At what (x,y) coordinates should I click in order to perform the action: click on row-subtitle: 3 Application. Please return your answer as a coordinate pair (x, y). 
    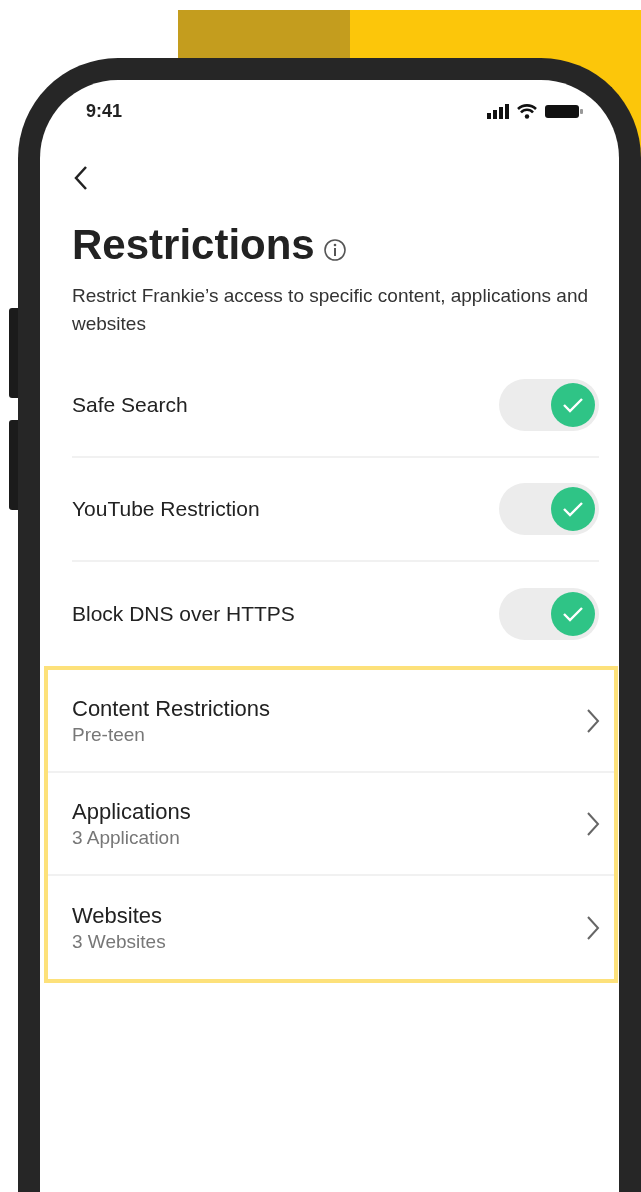
    Looking at the image, I should click on (126, 837).